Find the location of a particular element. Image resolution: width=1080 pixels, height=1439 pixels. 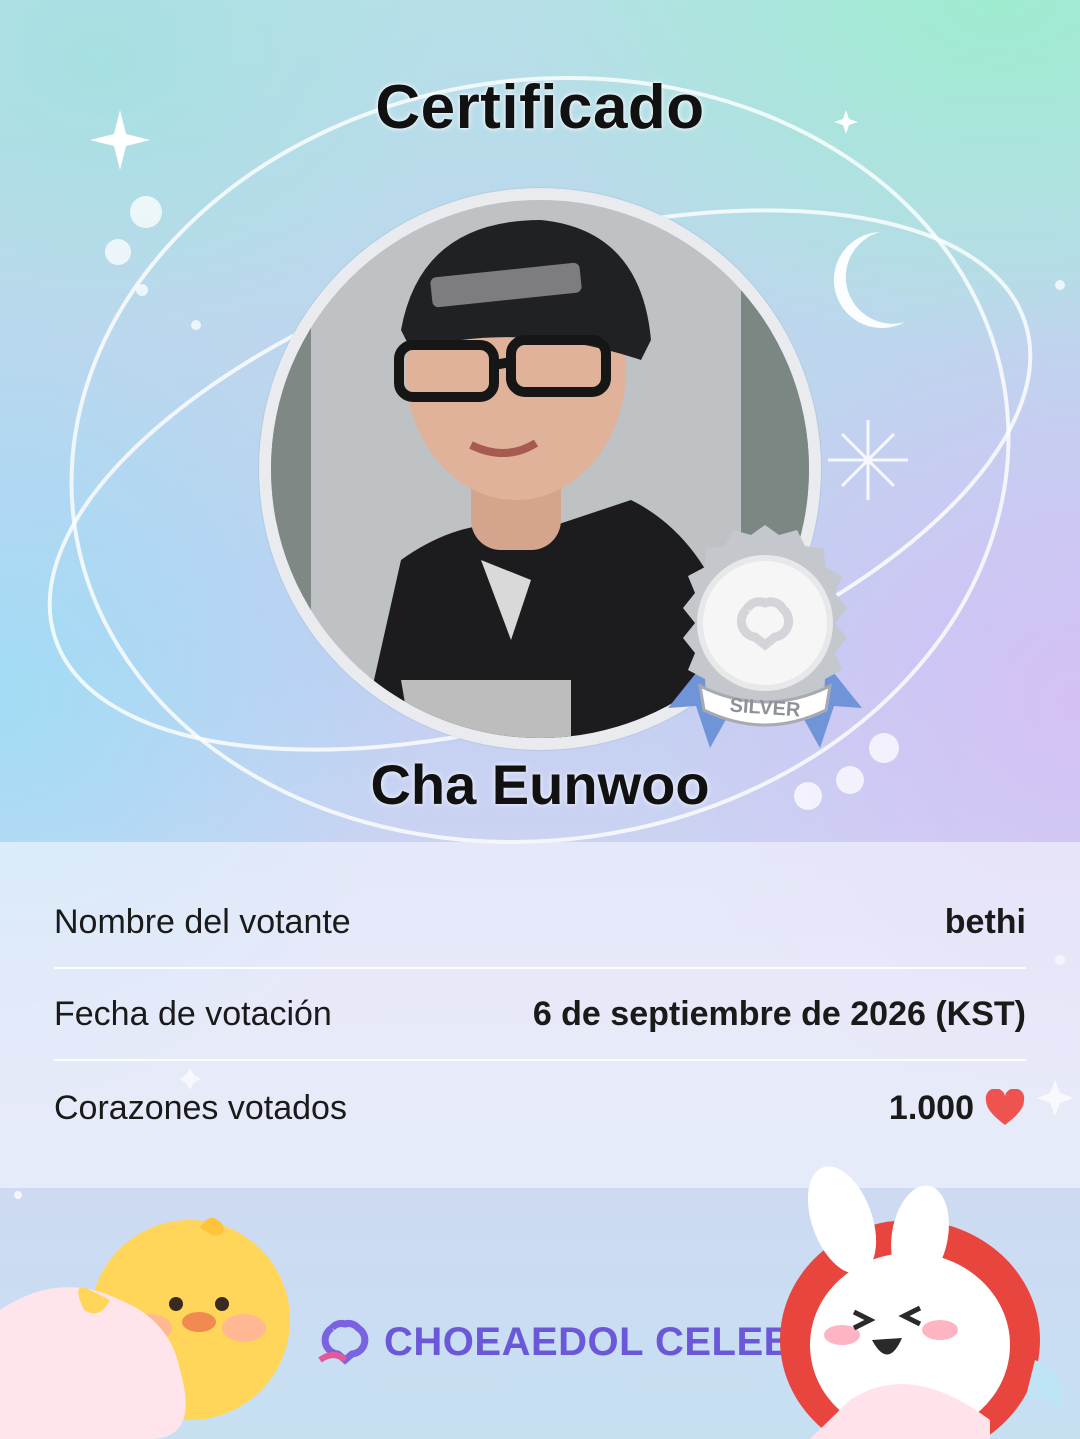

brand-logo: CHOEAEDOL CELEB is located at coordinates (553, 1342).